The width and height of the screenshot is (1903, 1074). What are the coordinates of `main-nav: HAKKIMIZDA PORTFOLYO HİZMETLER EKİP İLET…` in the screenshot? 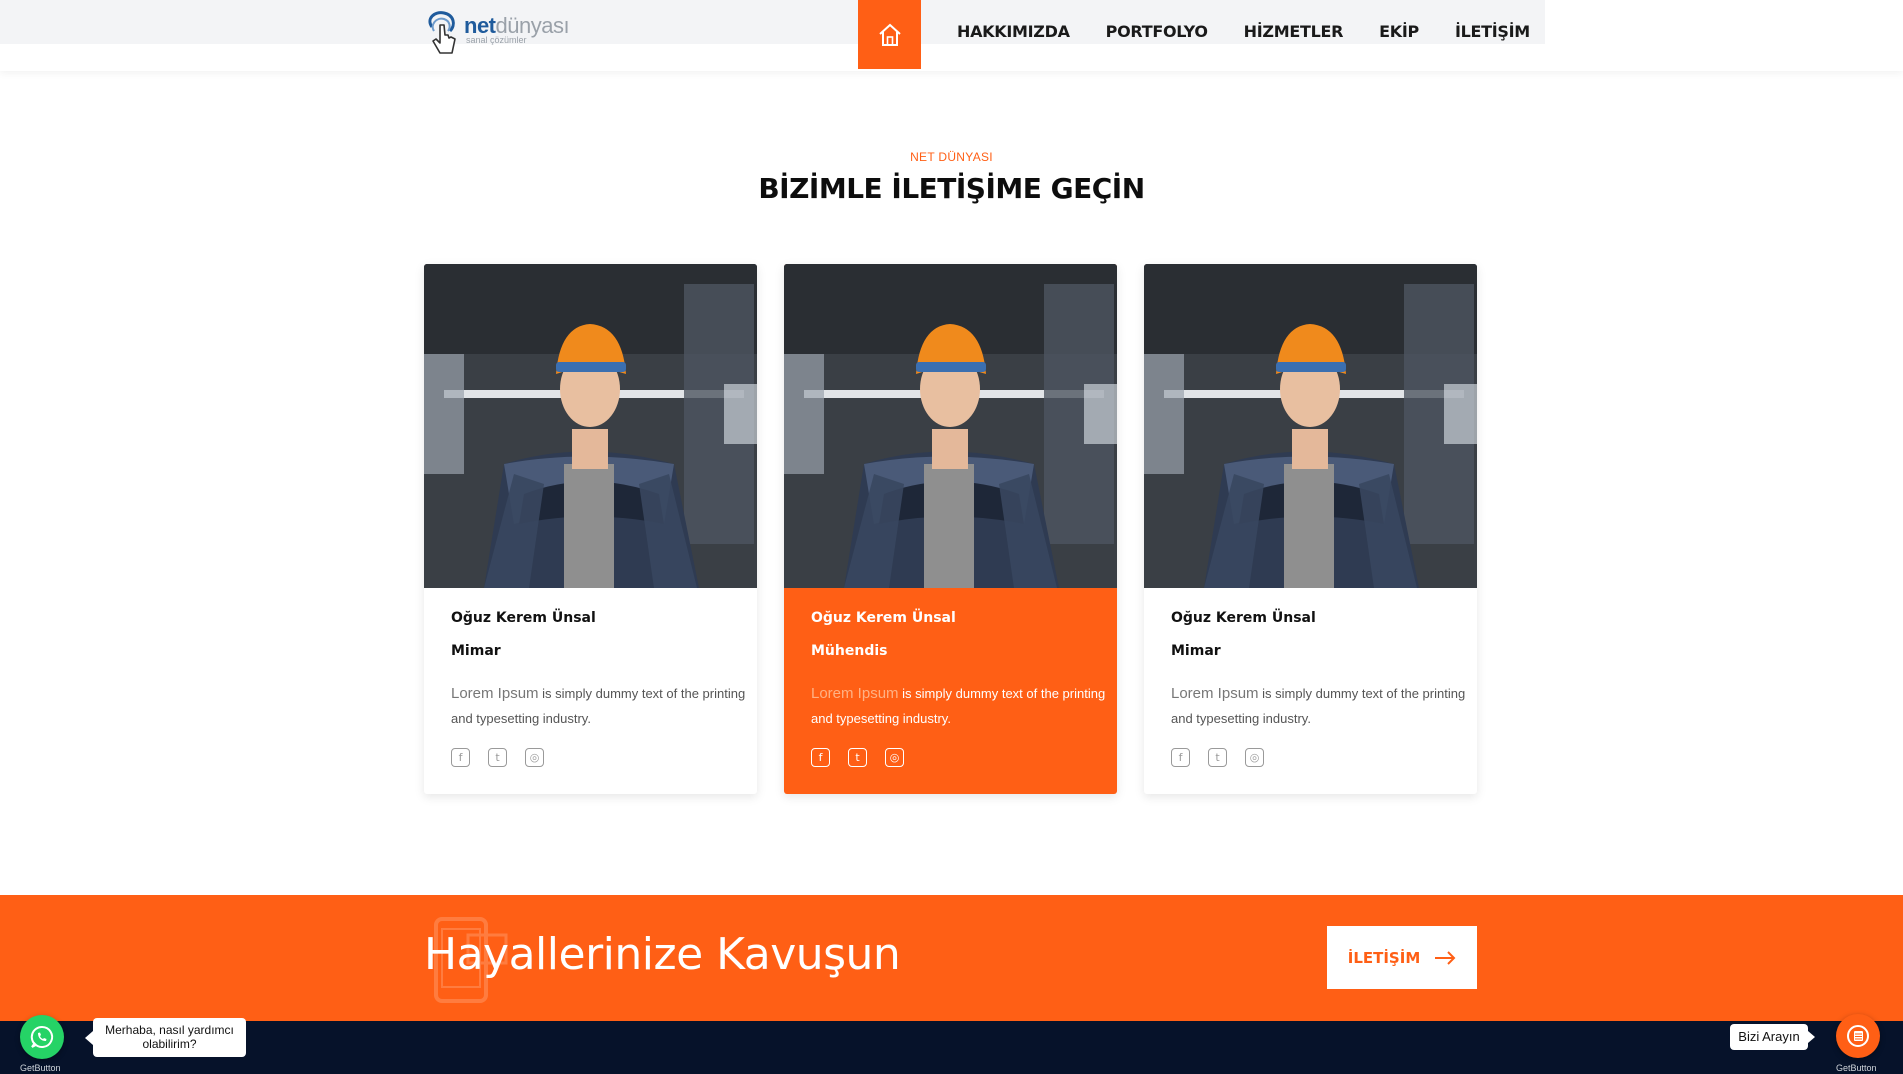 It's located at (1243, 31).